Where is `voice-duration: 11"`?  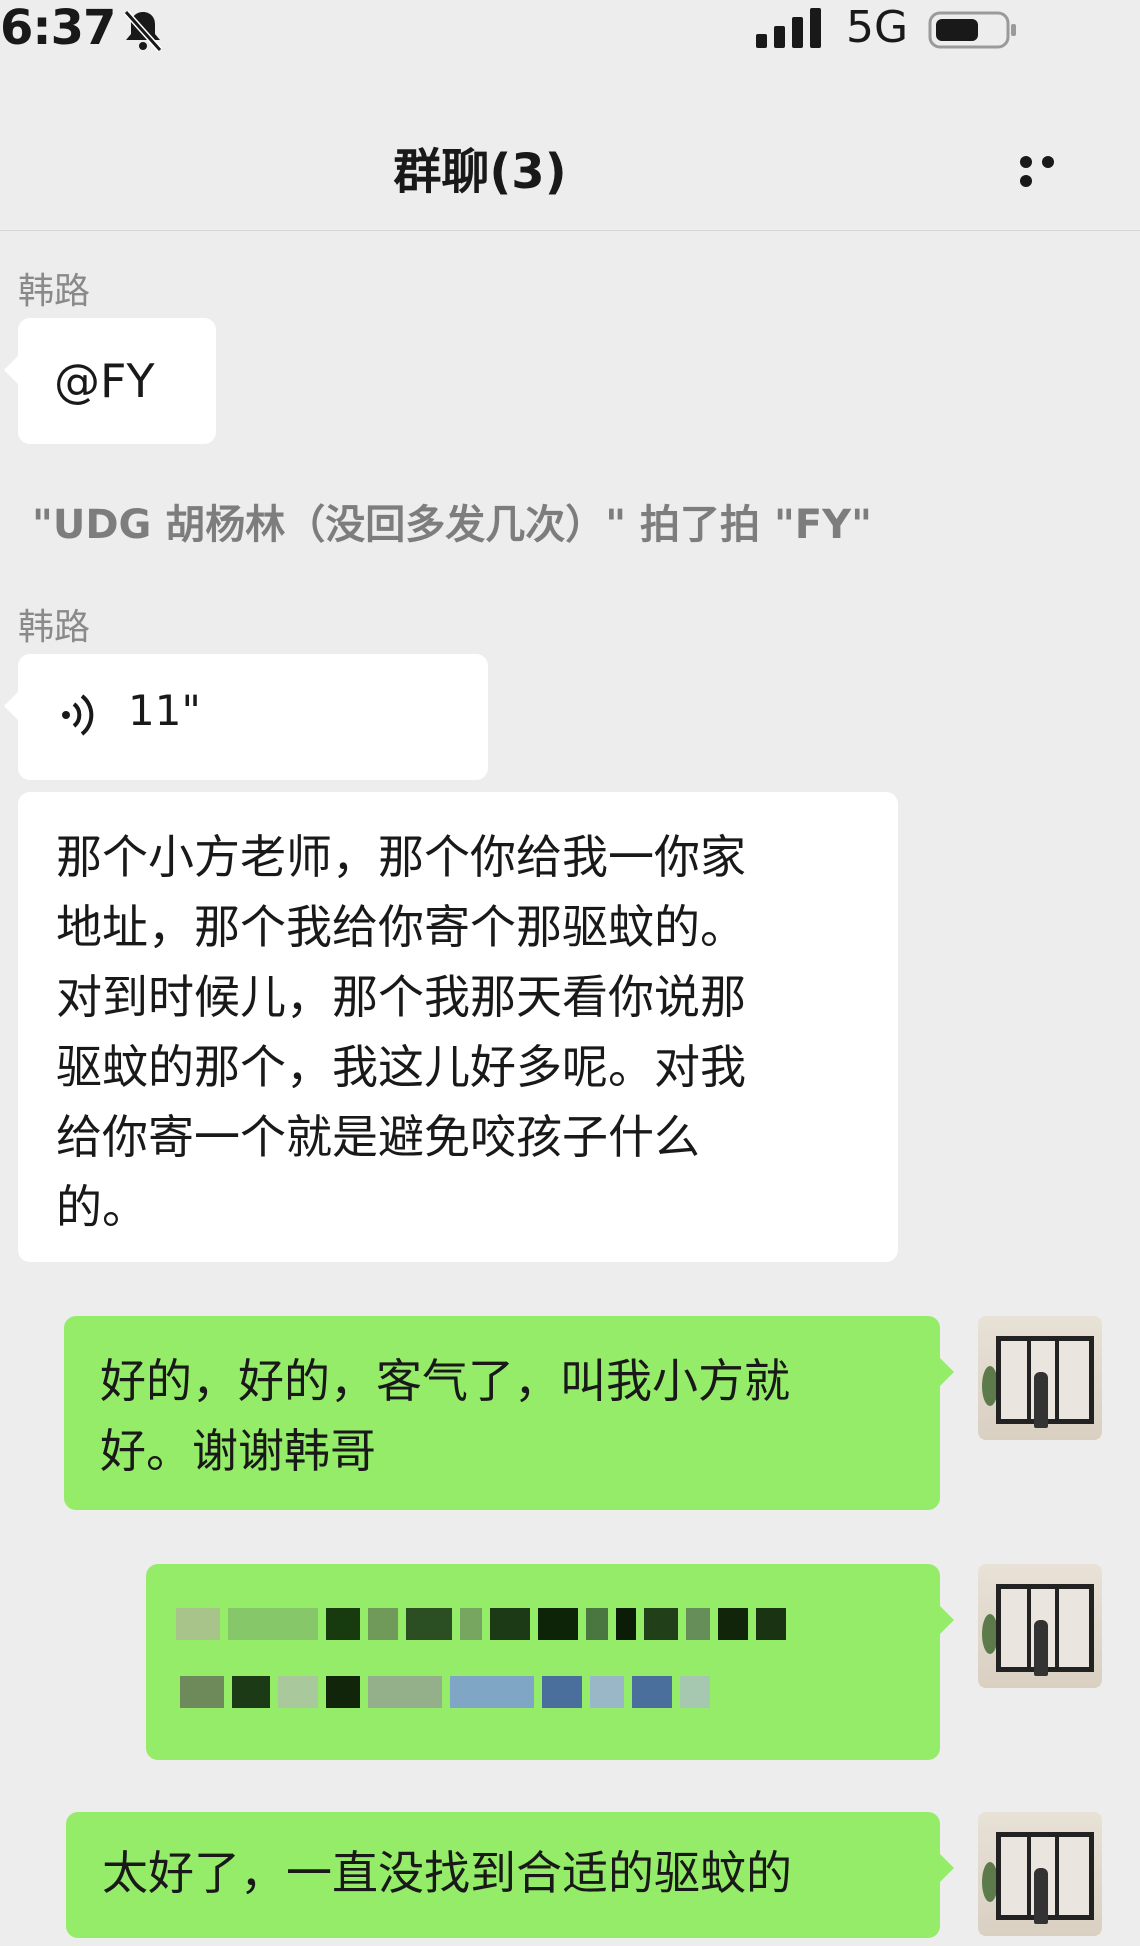 voice-duration: 11" is located at coordinates (164, 710).